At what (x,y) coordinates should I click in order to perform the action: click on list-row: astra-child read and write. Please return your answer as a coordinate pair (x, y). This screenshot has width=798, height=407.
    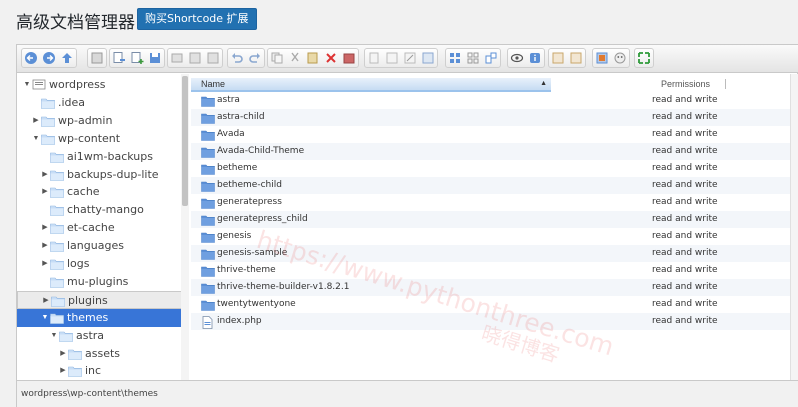
    Looking at the image, I should click on (494, 117).